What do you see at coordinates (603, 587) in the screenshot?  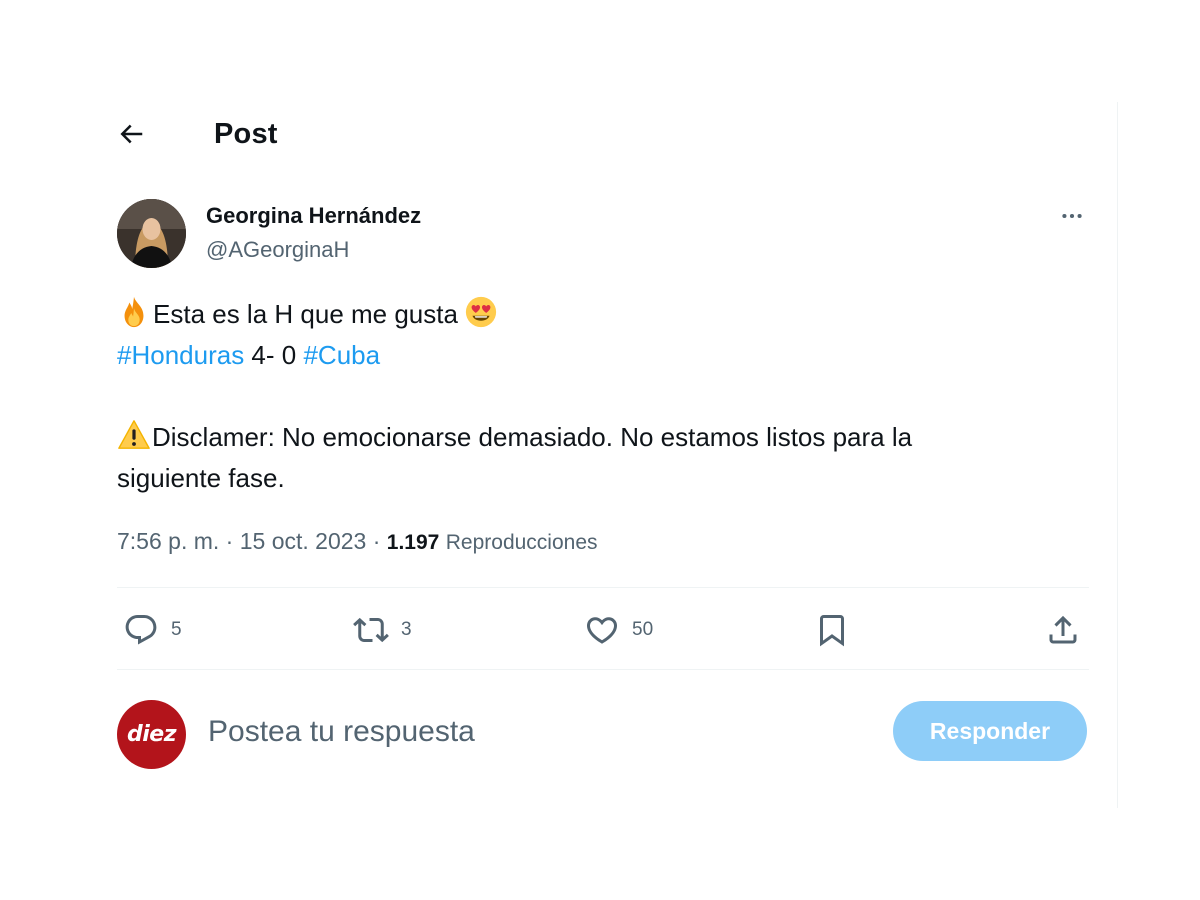 I see `divider-top` at bounding box center [603, 587].